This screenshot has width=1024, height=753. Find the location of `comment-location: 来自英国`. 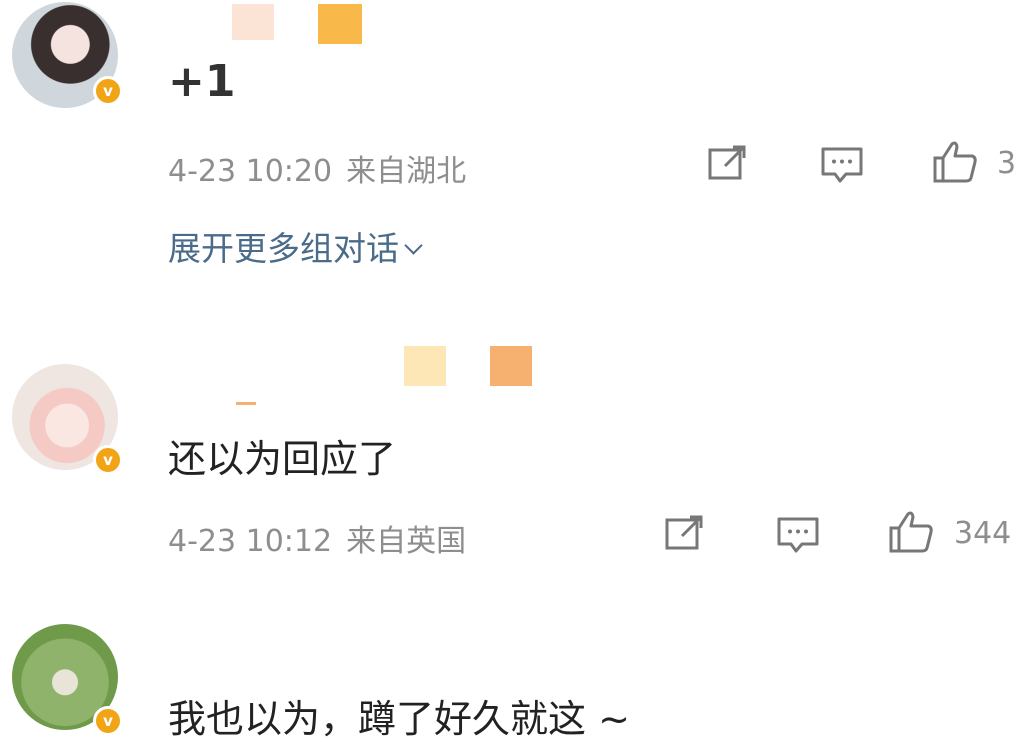

comment-location: 来自英国 is located at coordinates (406, 541).